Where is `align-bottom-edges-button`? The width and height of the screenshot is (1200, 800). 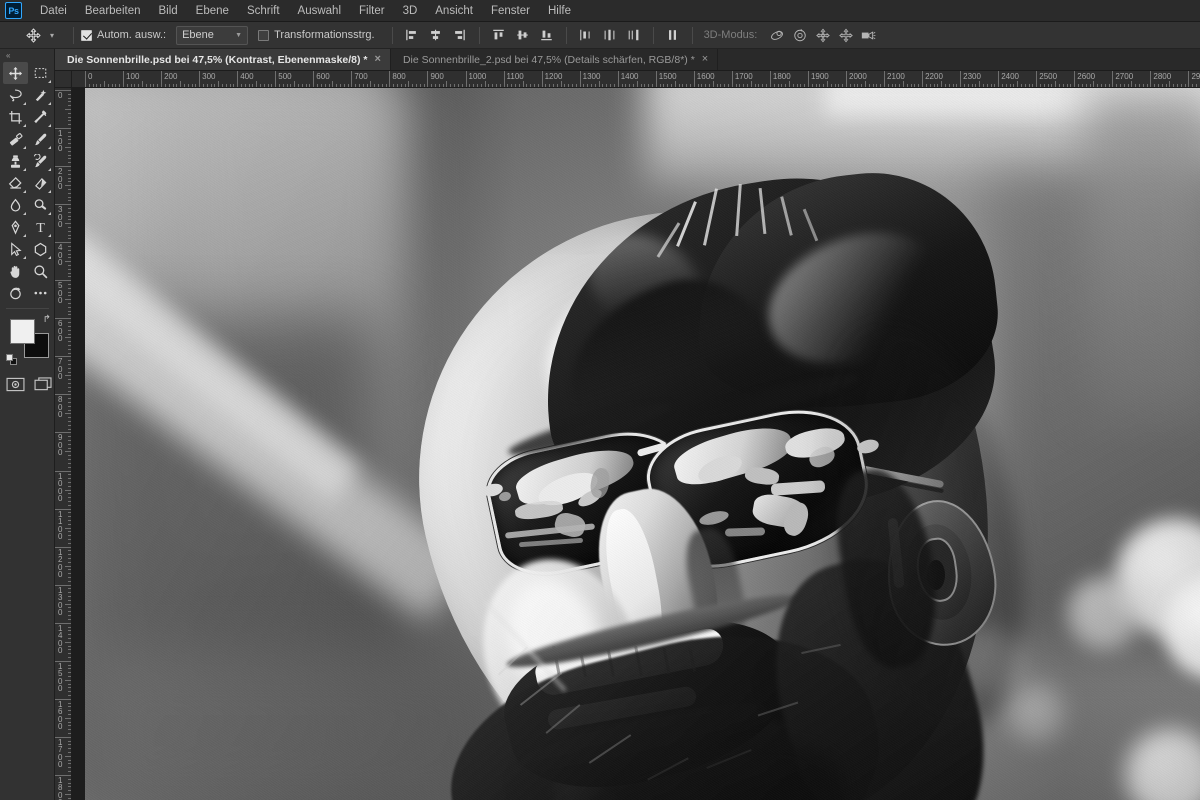
align-bottom-edges-button is located at coordinates (547, 35).